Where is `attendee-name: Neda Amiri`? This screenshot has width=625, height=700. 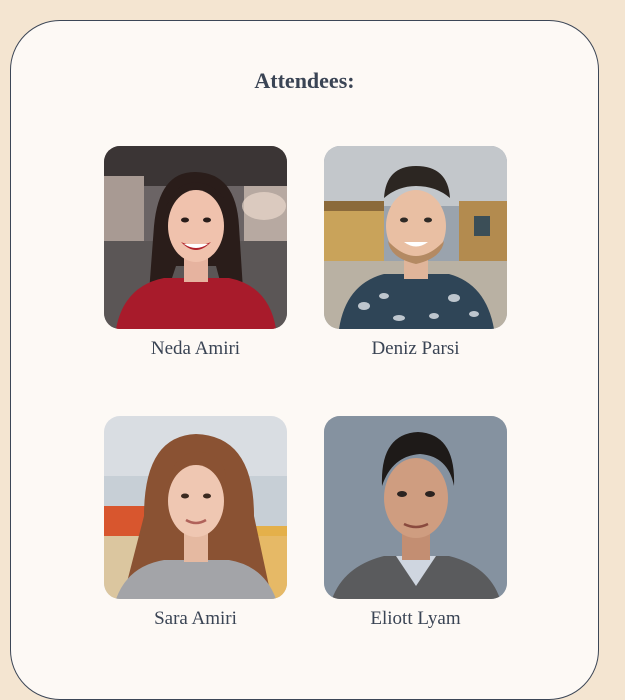
attendee-name: Neda Amiri is located at coordinates (195, 348).